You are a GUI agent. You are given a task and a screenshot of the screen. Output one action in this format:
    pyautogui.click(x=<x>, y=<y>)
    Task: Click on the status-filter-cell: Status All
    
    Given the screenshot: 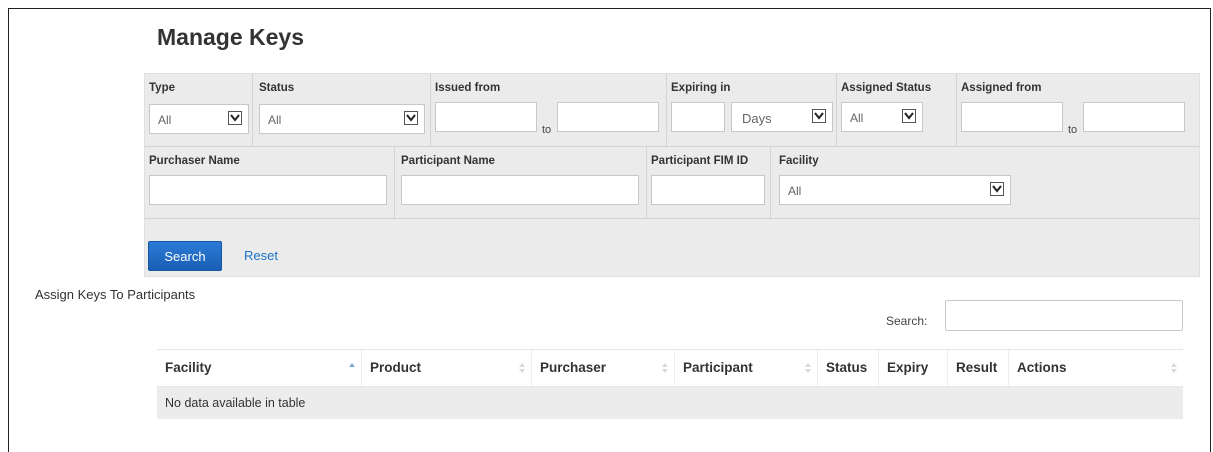 What is the action you would take?
    pyautogui.click(x=342, y=110)
    